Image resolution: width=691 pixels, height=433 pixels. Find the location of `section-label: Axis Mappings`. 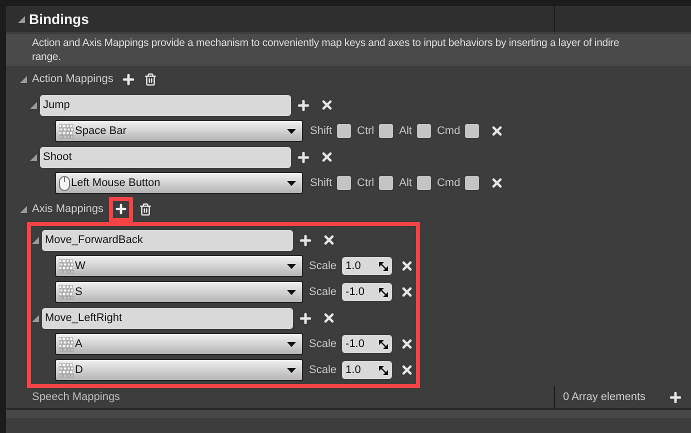

section-label: Axis Mappings is located at coordinates (68, 209).